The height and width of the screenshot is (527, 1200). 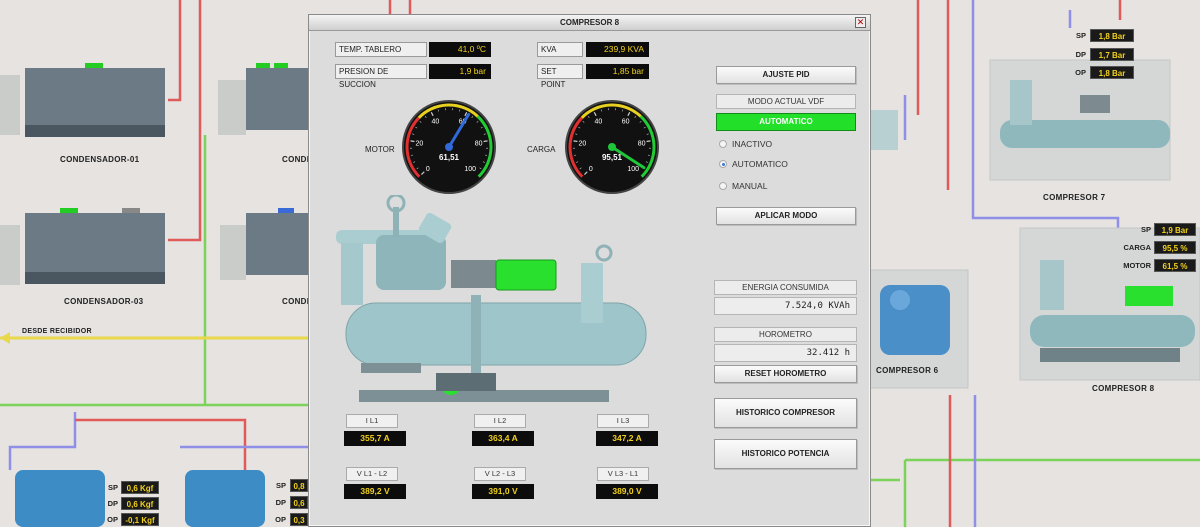 What do you see at coordinates (140, 503) in the screenshot?
I see `bl1-dp-value: 0,6 Kgf` at bounding box center [140, 503].